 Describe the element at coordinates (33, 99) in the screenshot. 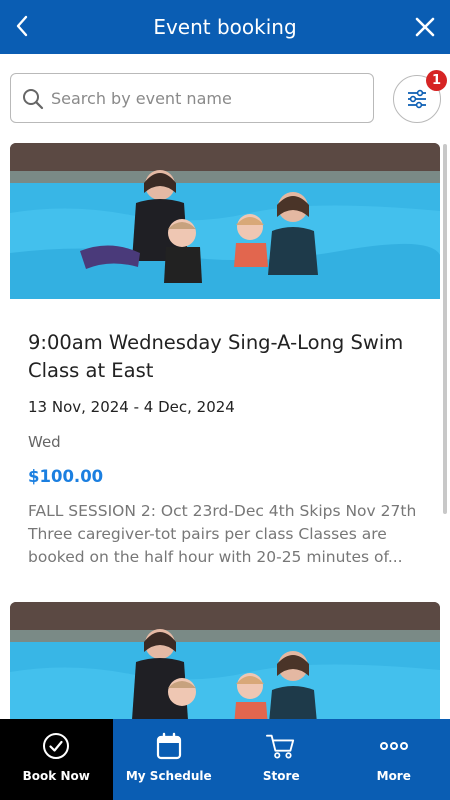

I see `search-icon` at that location.